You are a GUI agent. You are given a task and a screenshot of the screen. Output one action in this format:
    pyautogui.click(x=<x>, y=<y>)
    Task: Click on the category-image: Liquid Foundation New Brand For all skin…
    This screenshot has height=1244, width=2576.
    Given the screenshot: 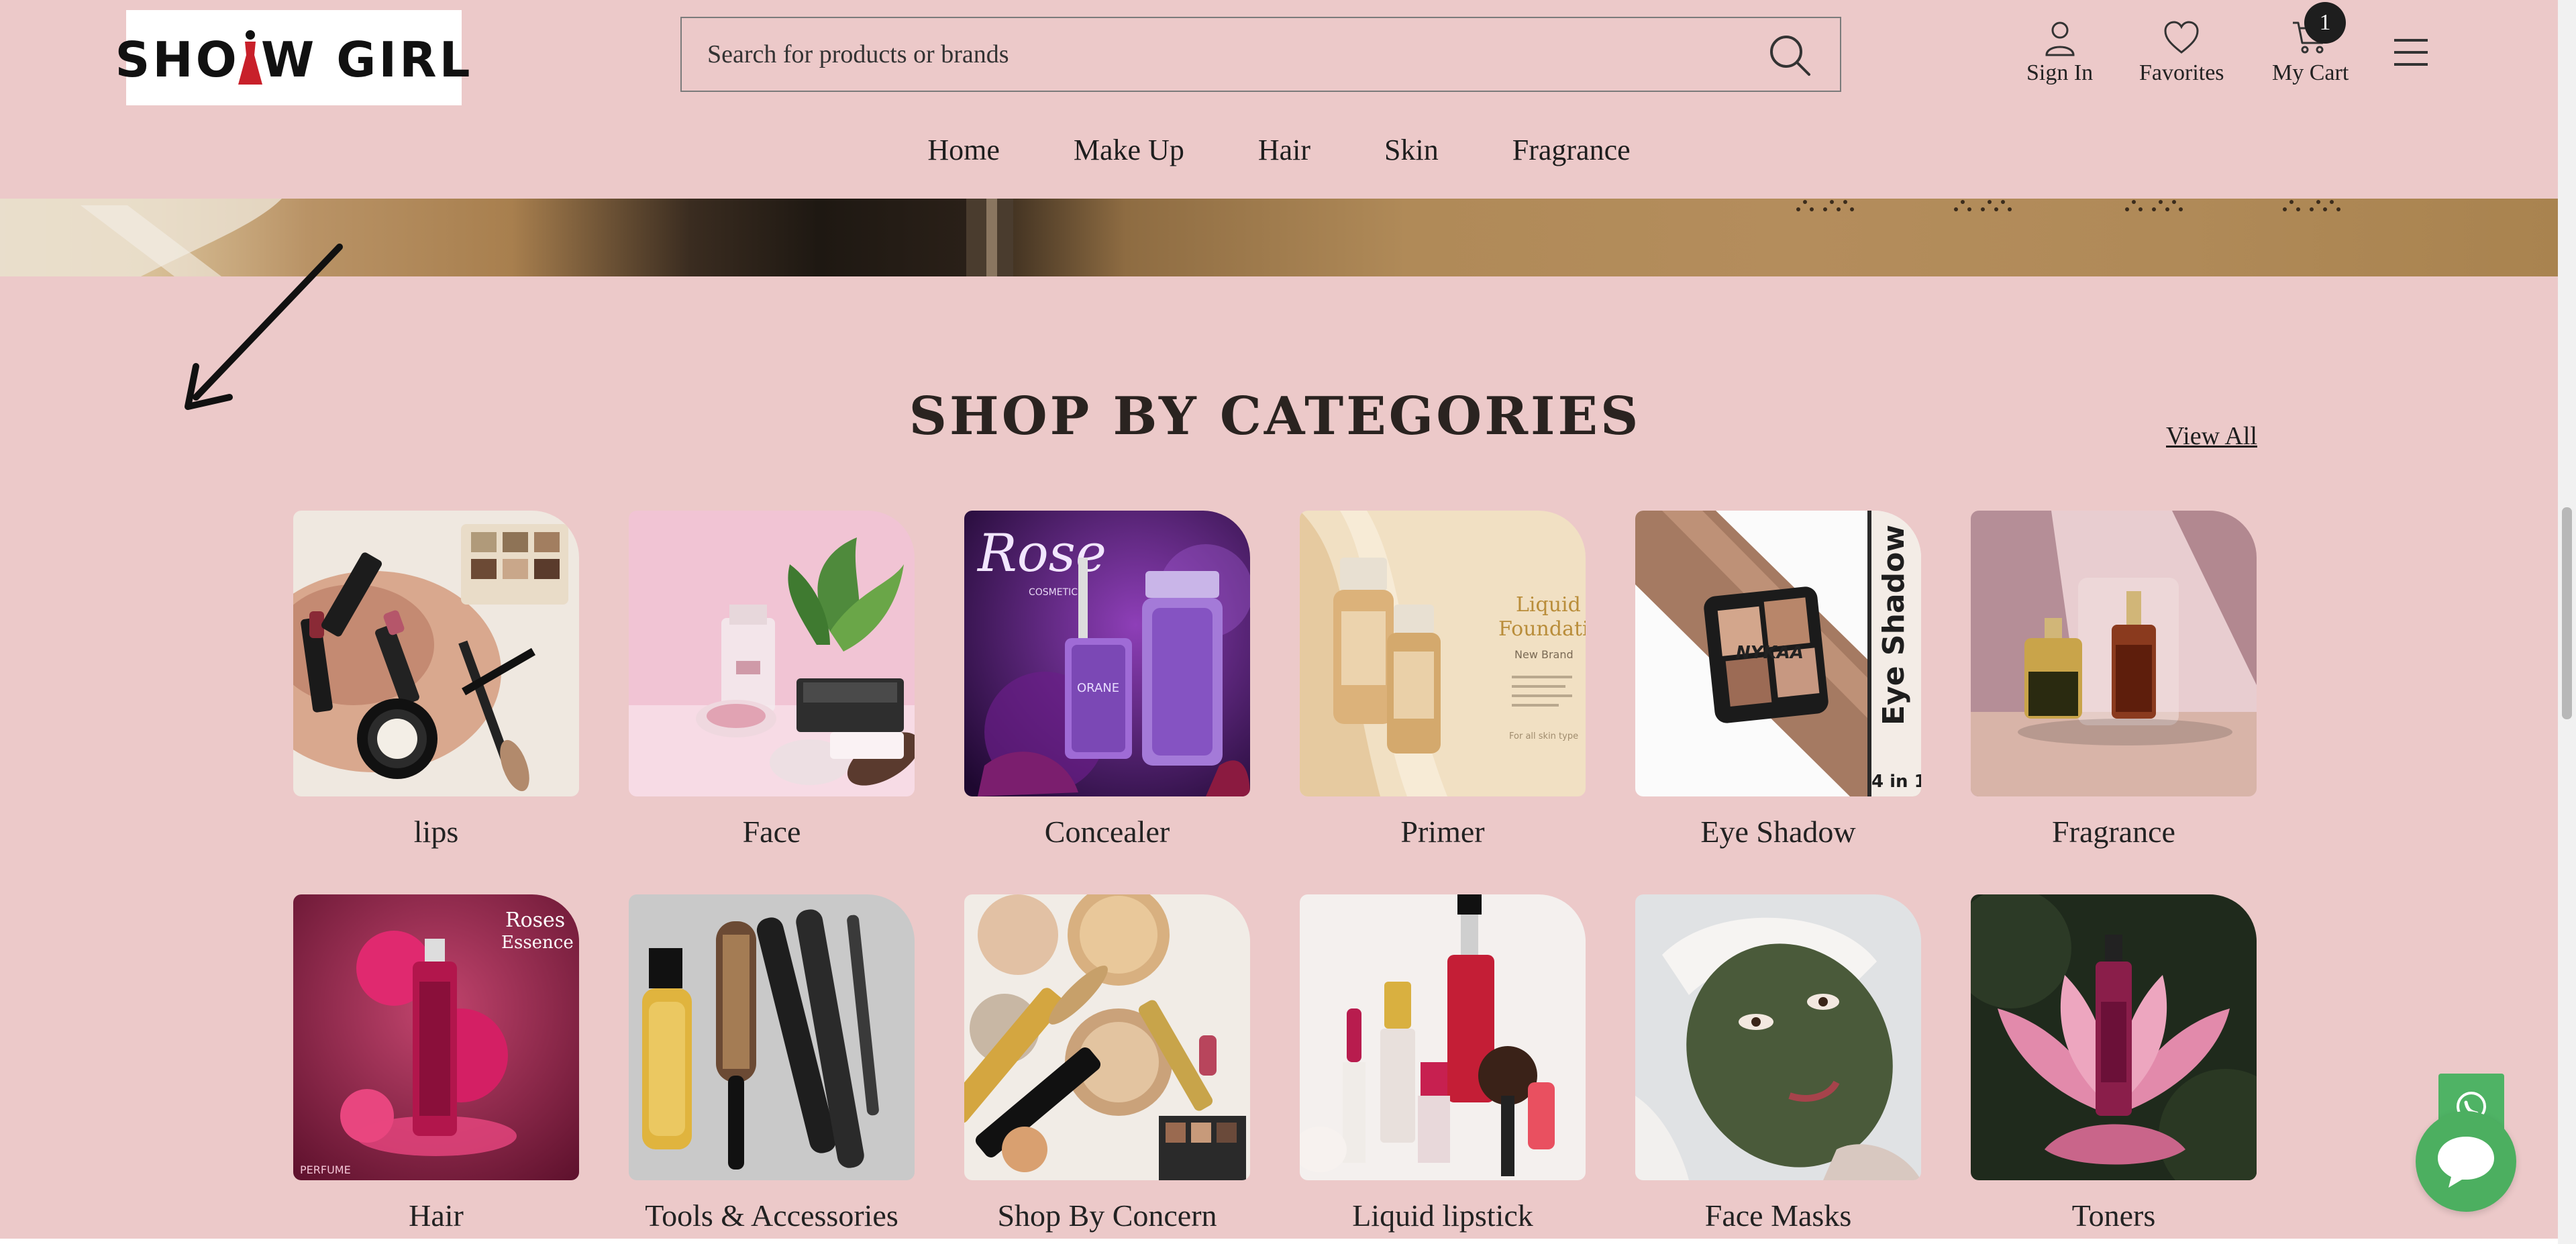 What is the action you would take?
    pyautogui.click(x=1443, y=653)
    